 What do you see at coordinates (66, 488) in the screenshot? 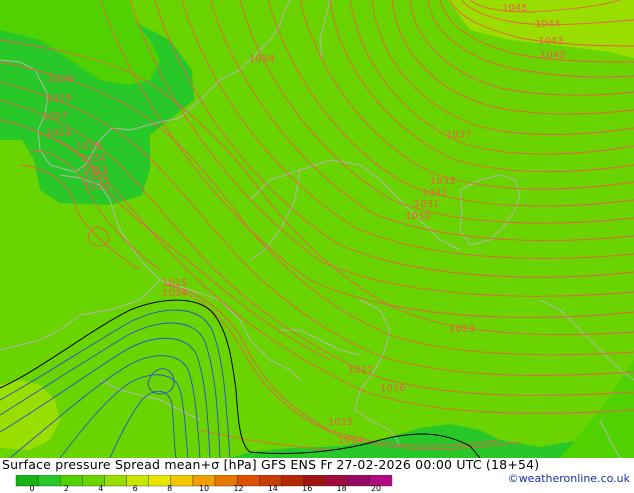
I see `color-scale-tick-label: 2` at bounding box center [66, 488].